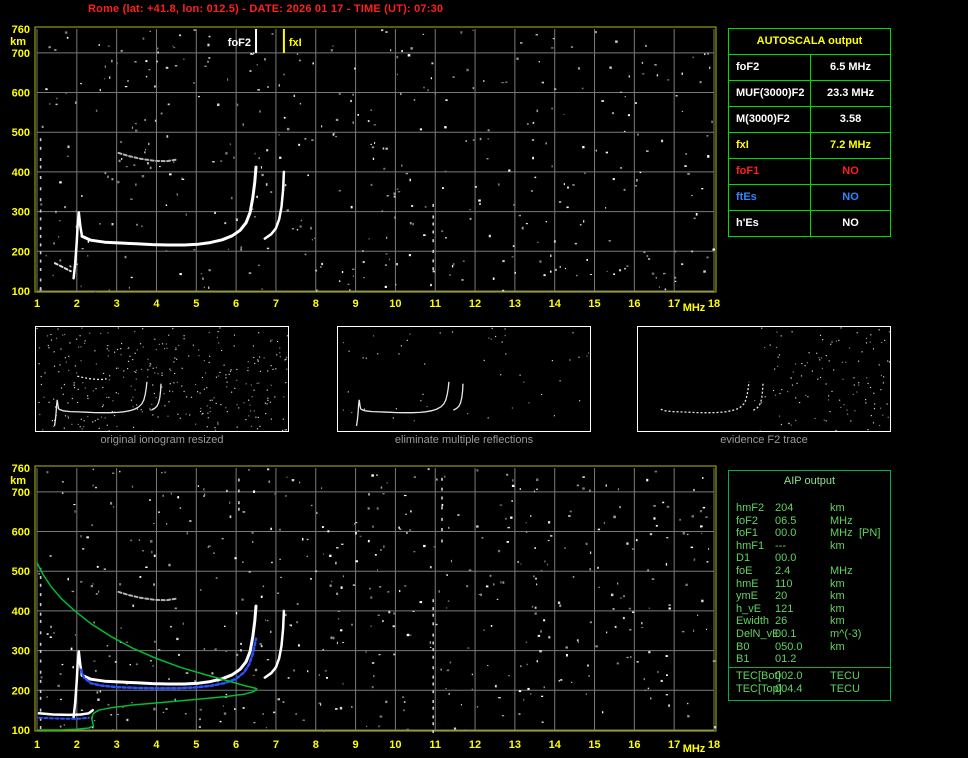  Describe the element at coordinates (674, 304) in the screenshot. I see `x-tick-label: 17` at that location.